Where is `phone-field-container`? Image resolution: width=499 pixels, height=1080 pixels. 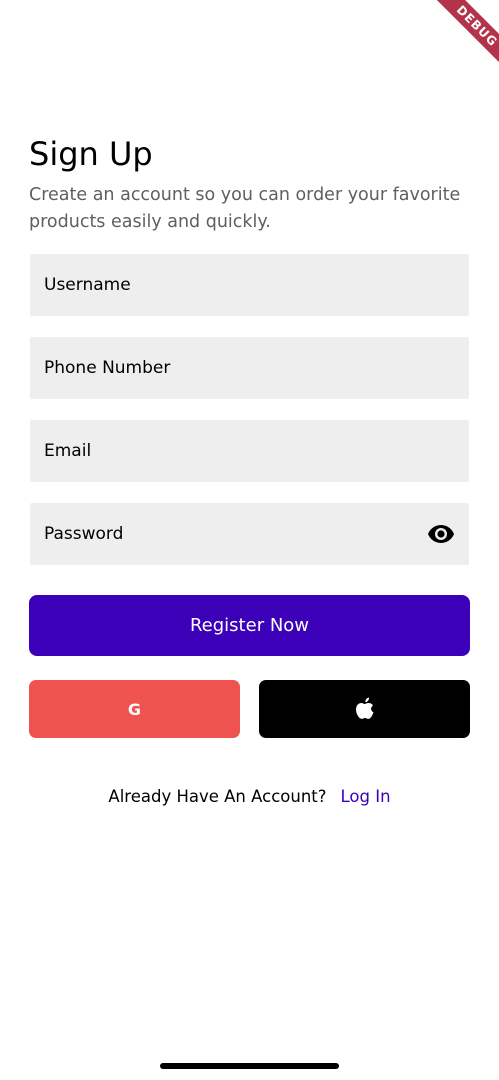
phone-field-container is located at coordinates (249, 368).